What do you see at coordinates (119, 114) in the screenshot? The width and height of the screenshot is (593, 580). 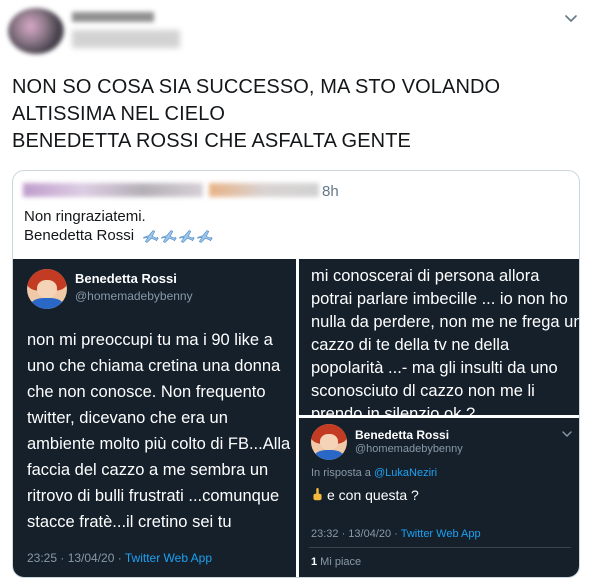 I see `tweet-text-line: ALTISSIMA NEL CIELO` at bounding box center [119, 114].